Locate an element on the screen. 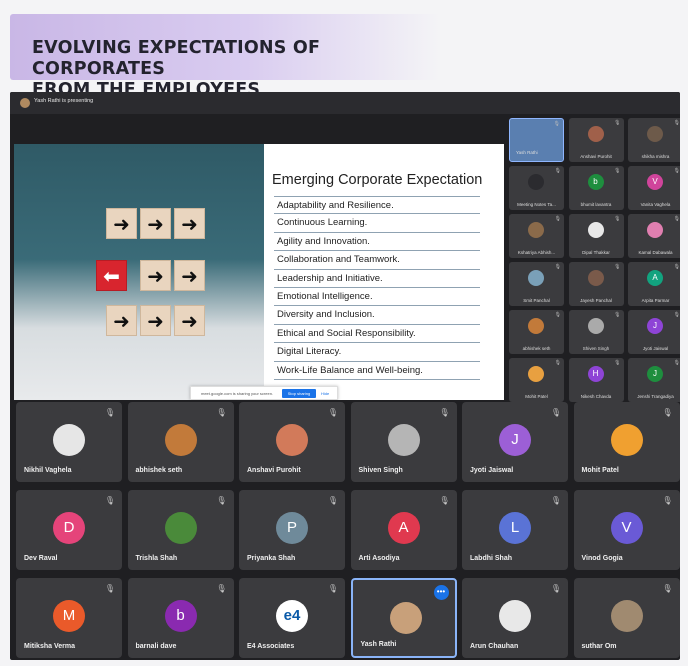  participant-name: Arun Chauhan is located at coordinates (494, 646).